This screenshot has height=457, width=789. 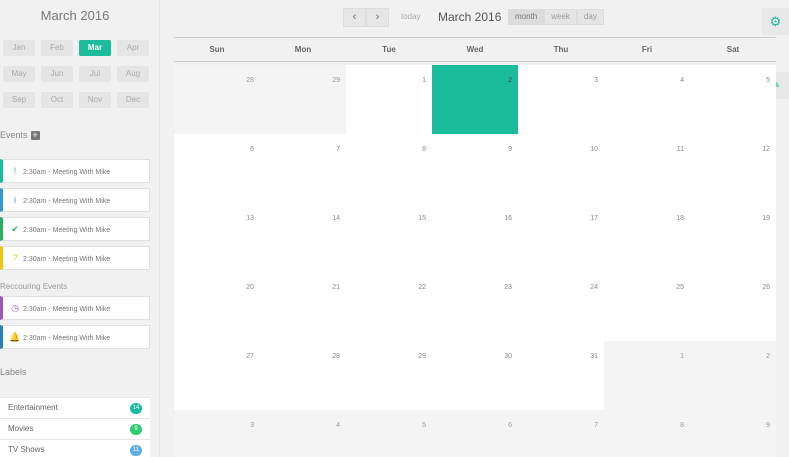 I want to click on day-number: 9, so click(x=768, y=425).